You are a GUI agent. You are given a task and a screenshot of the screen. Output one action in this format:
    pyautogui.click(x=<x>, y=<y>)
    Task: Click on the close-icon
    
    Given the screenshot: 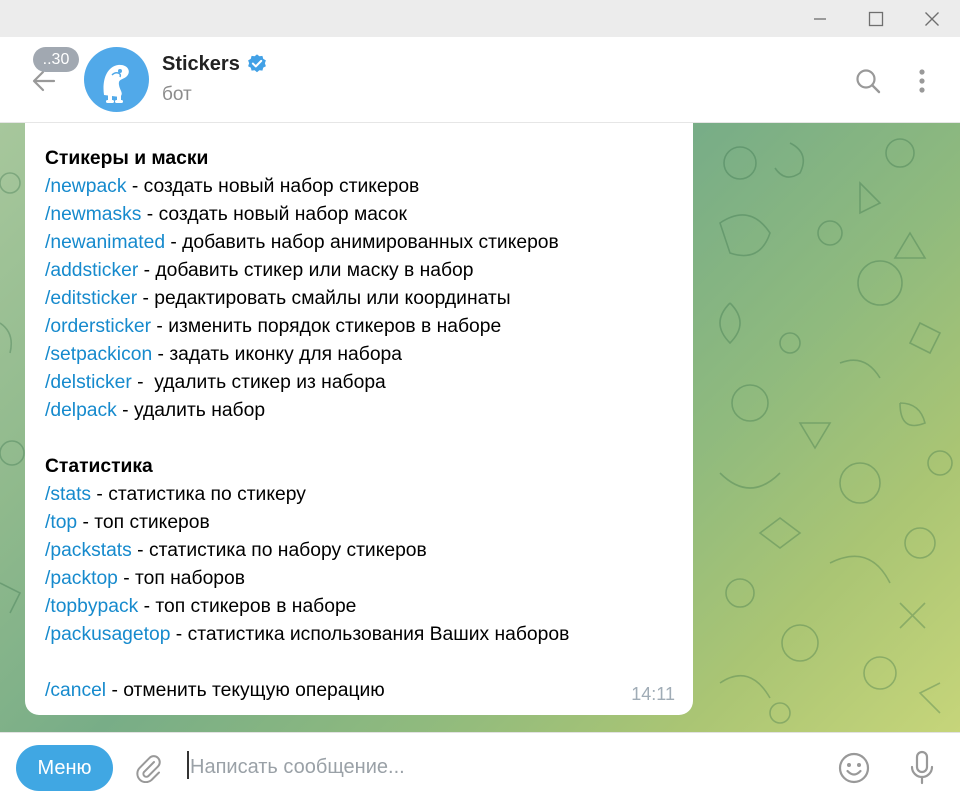 What is the action you would take?
    pyautogui.click(x=932, y=18)
    